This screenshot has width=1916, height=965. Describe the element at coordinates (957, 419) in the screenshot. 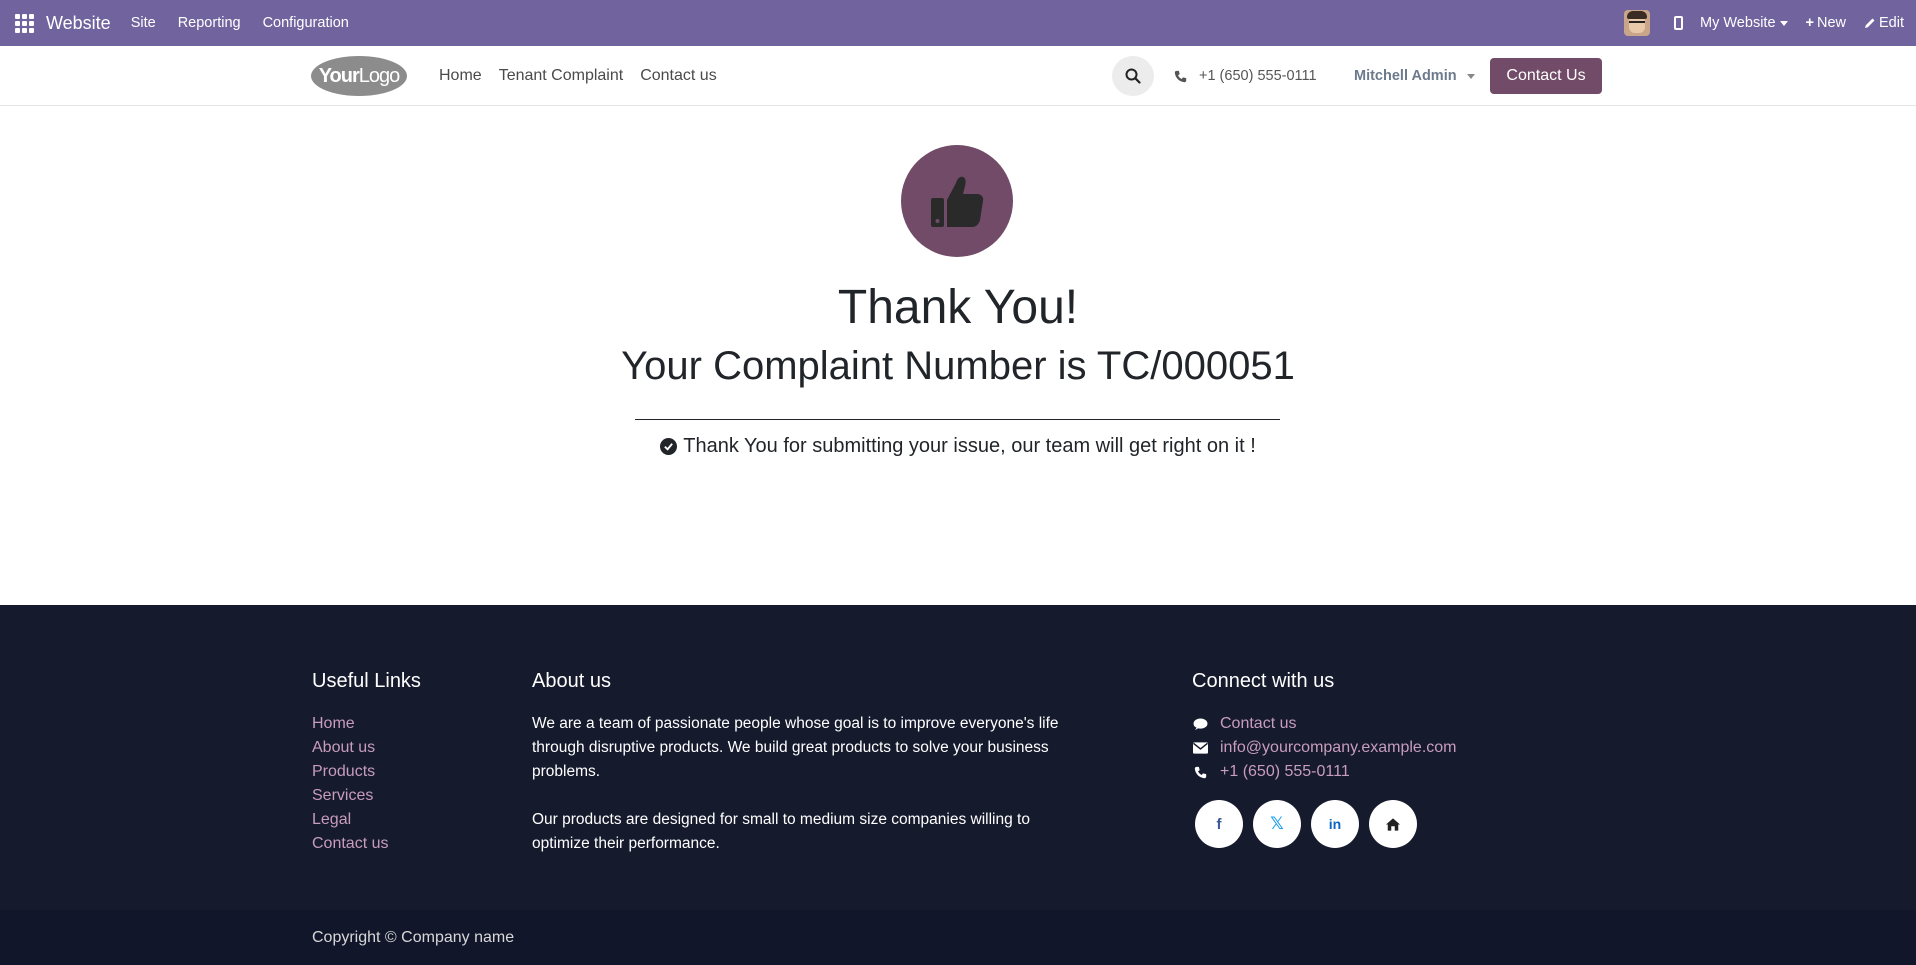

I see `divider` at that location.